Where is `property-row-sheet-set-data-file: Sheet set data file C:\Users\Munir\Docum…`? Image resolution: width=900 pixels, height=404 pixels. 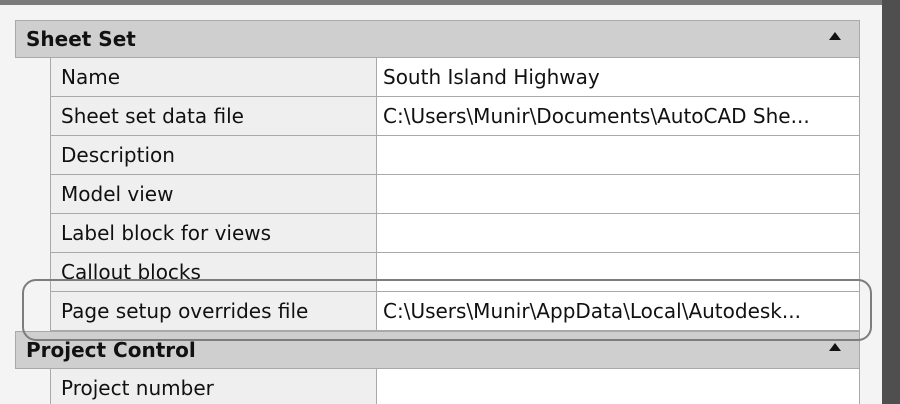 property-row-sheet-set-data-file: Sheet set data file C:\Users\Munir\Docum… is located at coordinates (455, 116).